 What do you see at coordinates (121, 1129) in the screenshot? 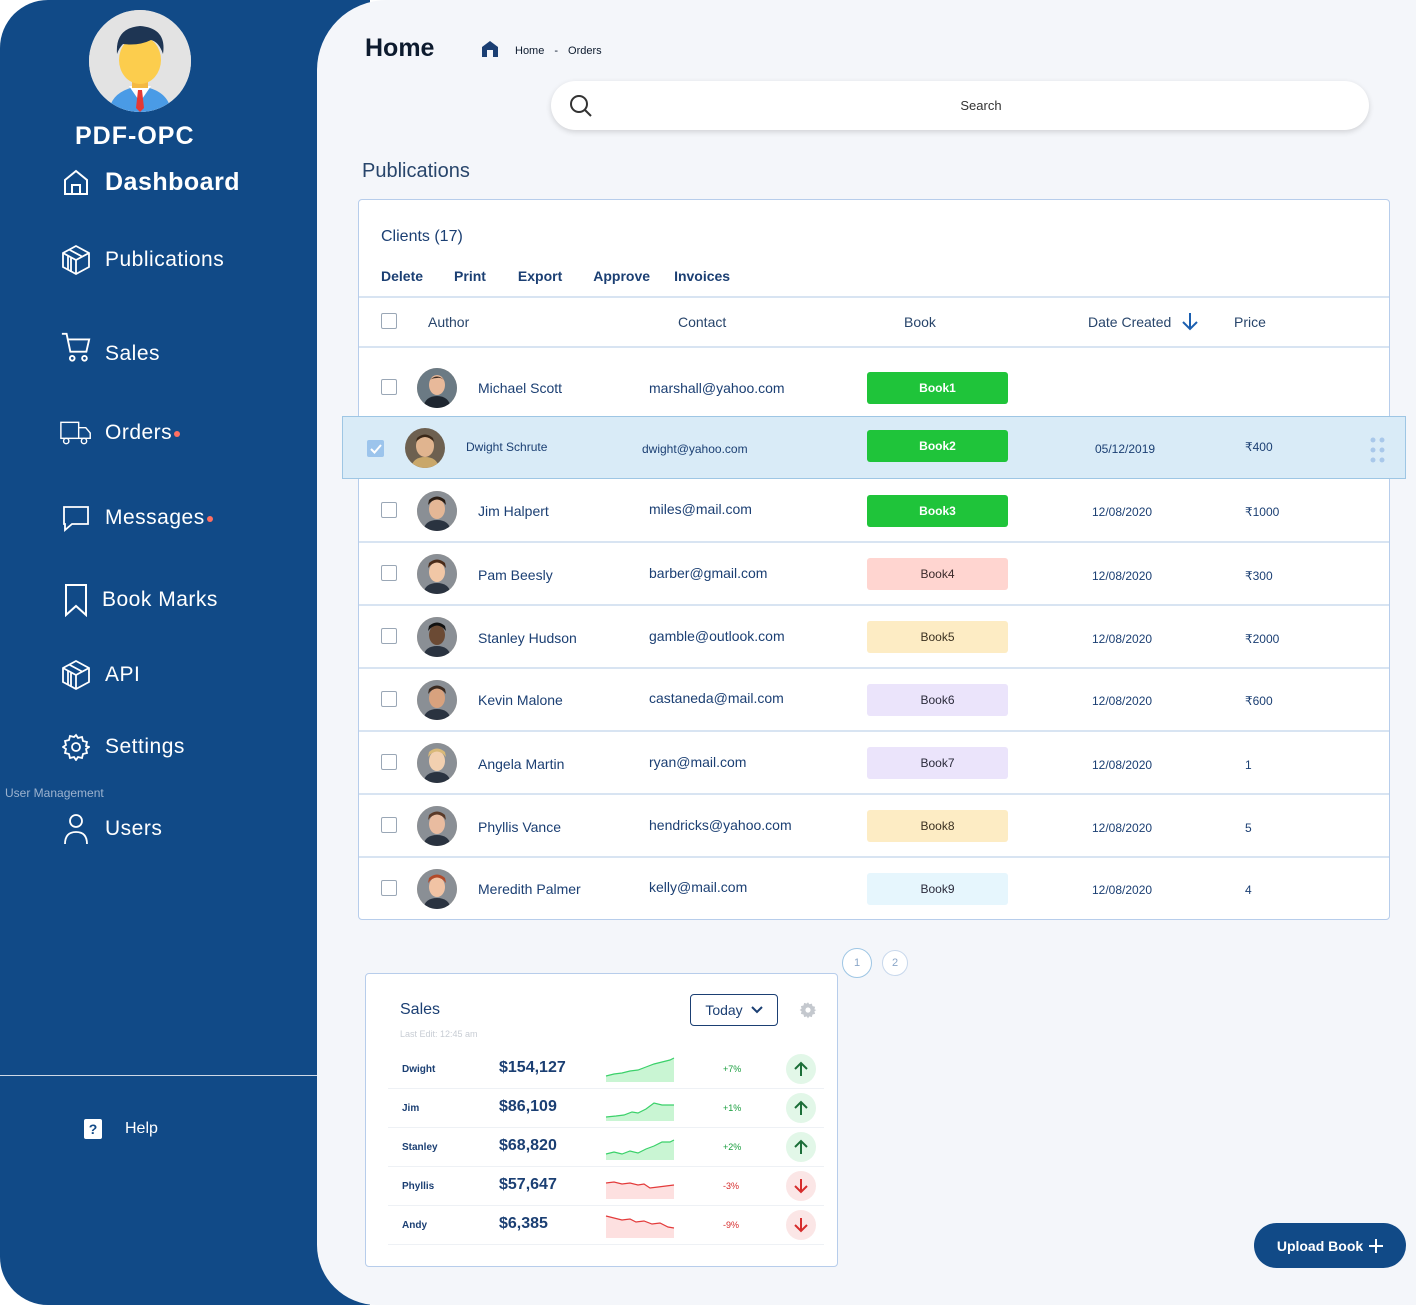
I see `help-link: ? Help` at bounding box center [121, 1129].